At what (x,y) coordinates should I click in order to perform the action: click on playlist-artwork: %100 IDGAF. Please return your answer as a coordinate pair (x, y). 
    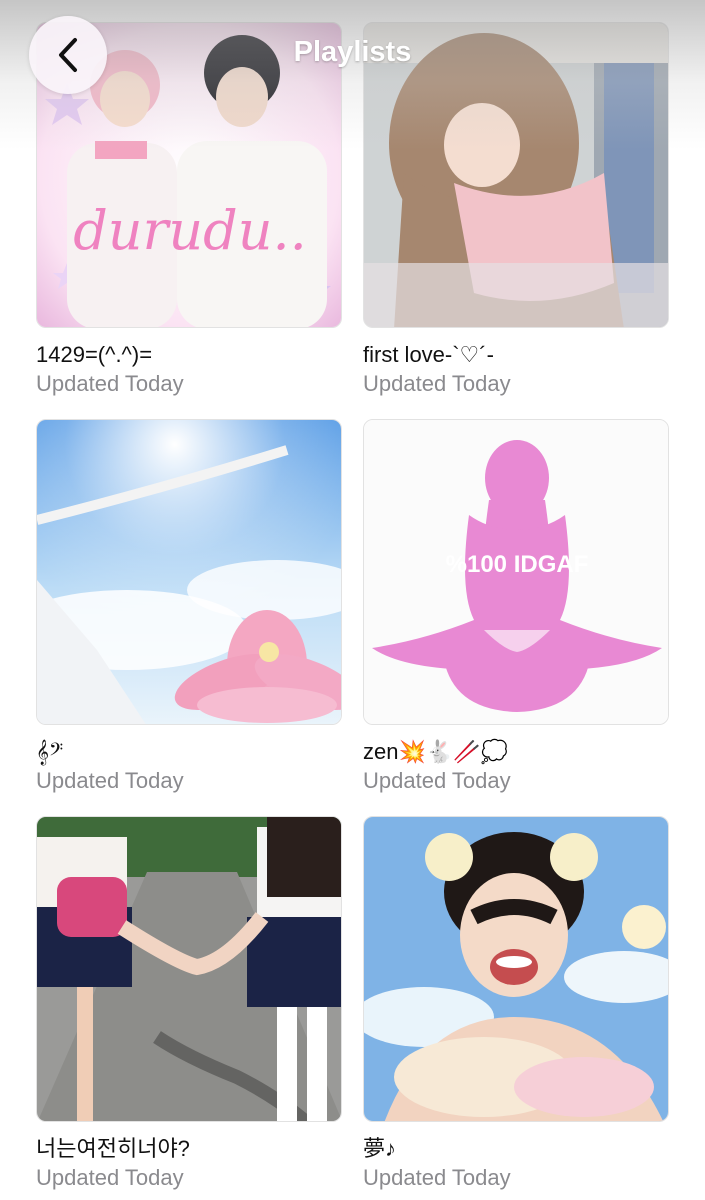
    Looking at the image, I should click on (516, 572).